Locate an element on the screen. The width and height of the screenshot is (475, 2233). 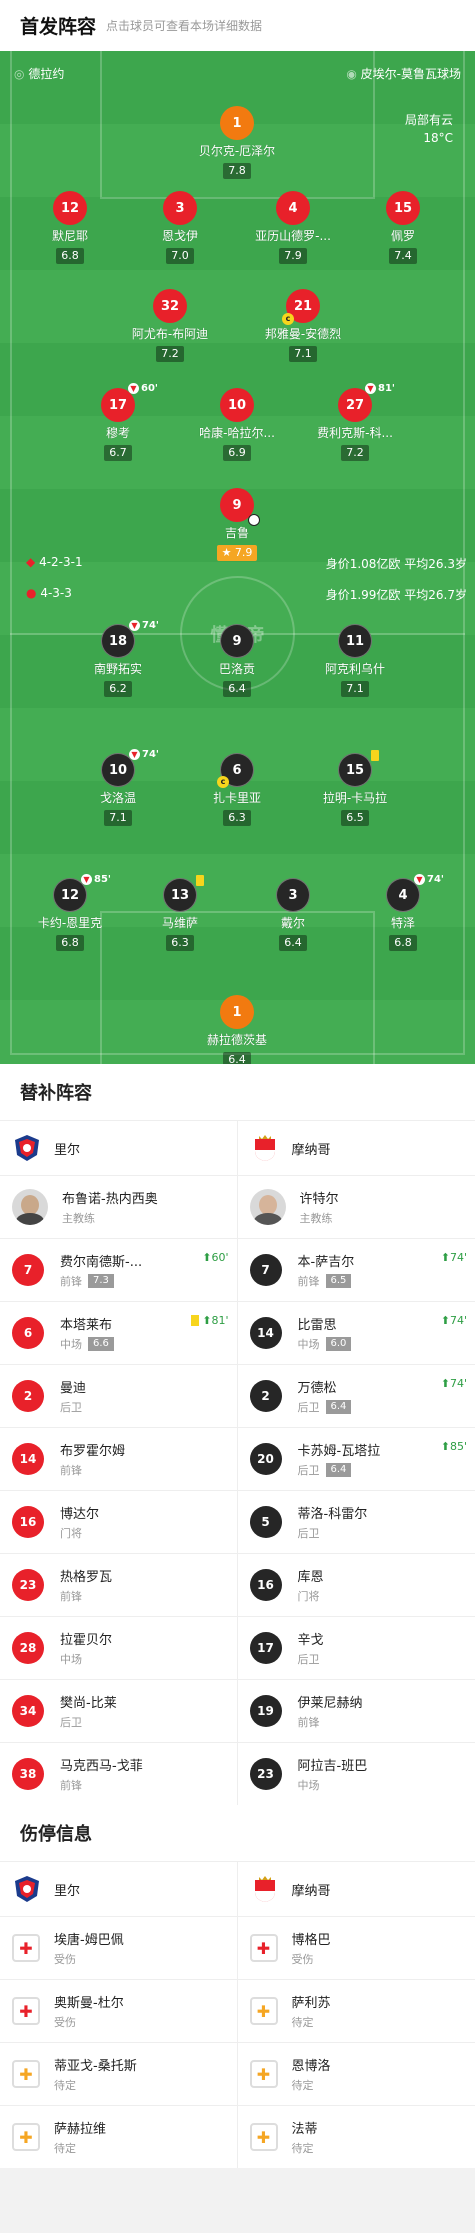
away-coach-row: 许特尔 主教练 is located at coordinates (356, 1206).